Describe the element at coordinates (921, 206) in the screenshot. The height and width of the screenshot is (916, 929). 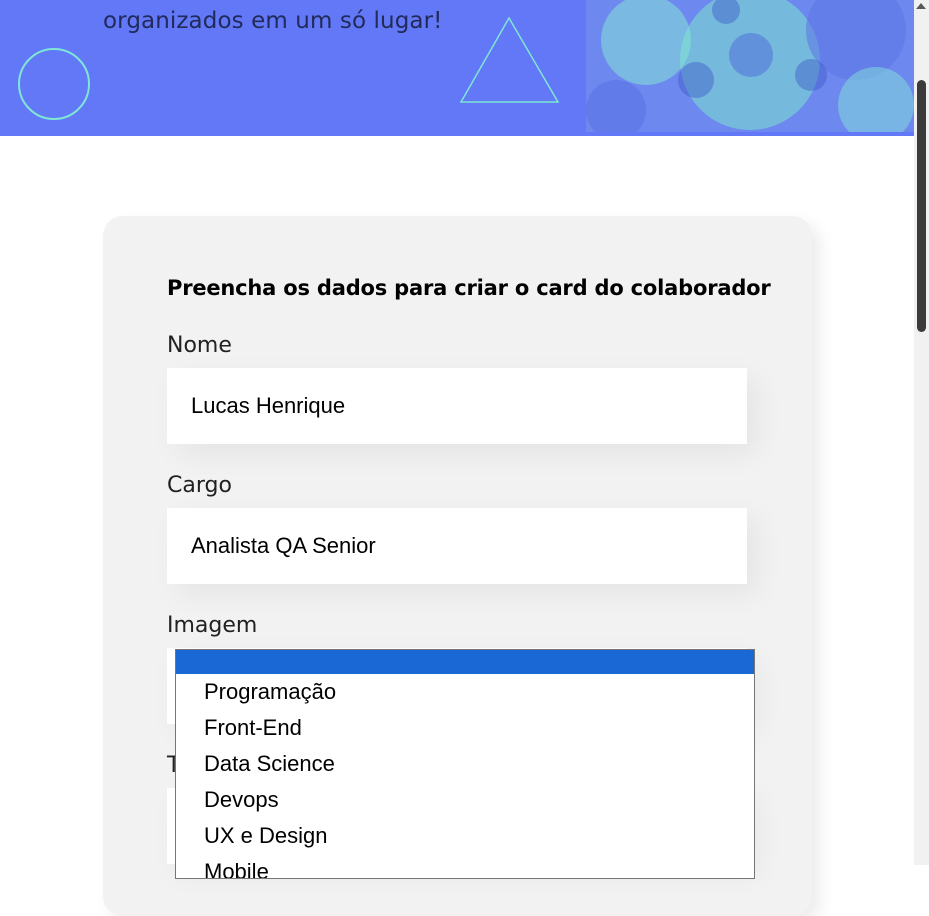
I see `scrollbar-thumb` at that location.